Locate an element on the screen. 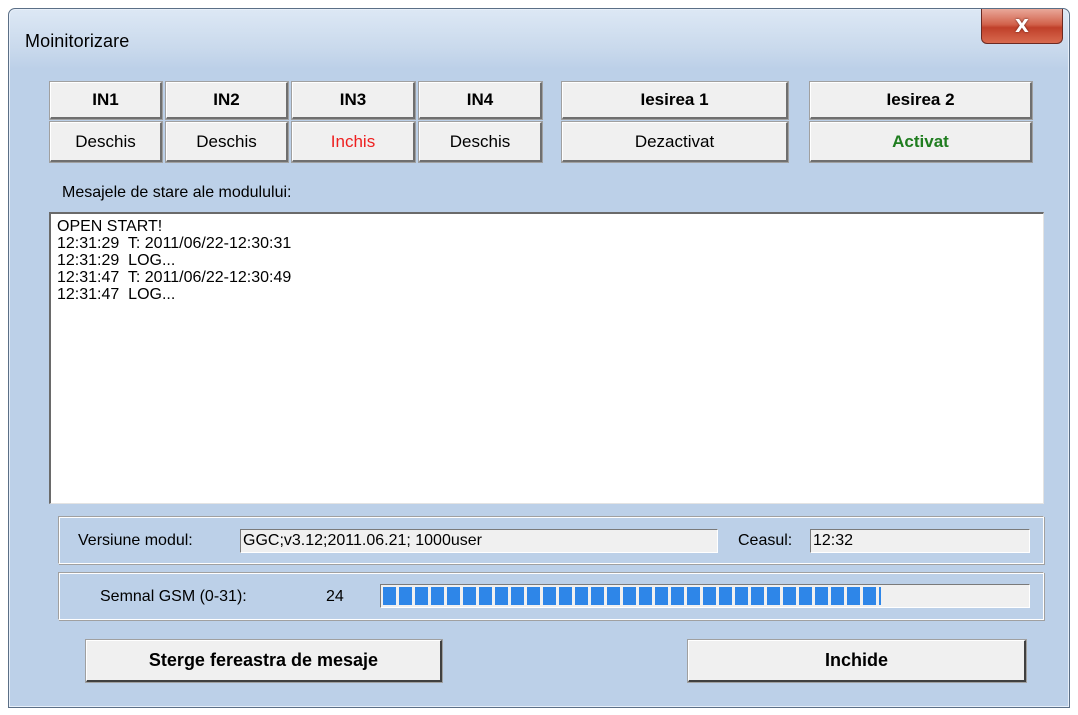  gsm-signal-bar is located at coordinates (705, 596).